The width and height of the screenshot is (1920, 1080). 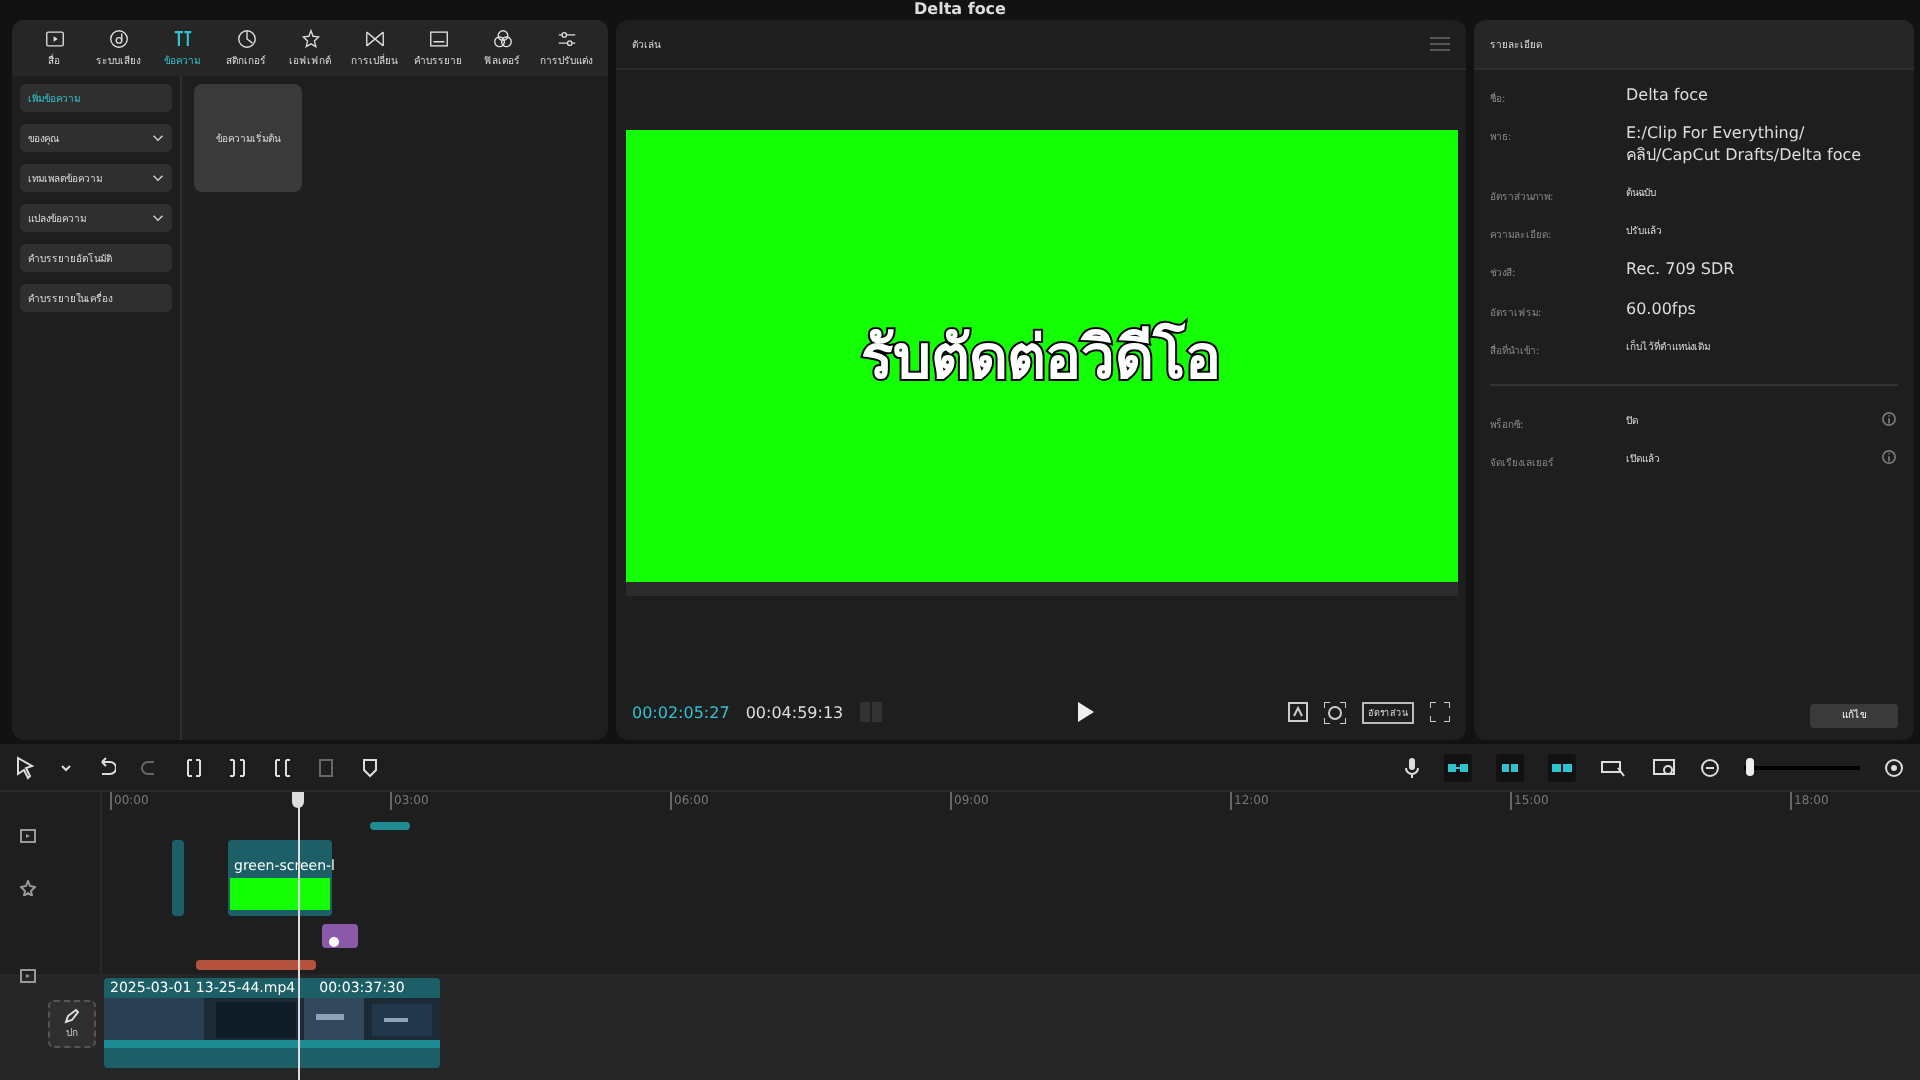 I want to click on zoom-slider-thumb, so click(x=1749, y=766).